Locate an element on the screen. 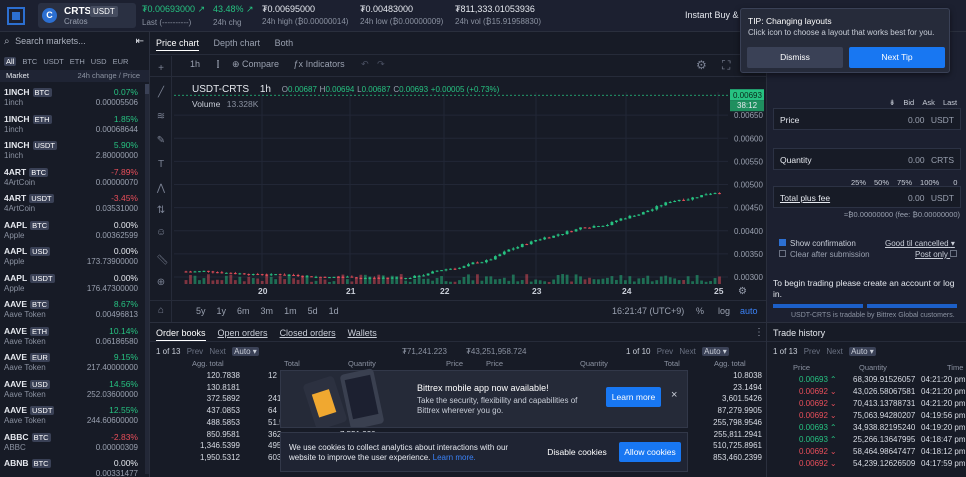 The width and height of the screenshot is (966, 477). market-row: 1INCH ETH 1inch 1.85% 0.00068644 is located at coordinates (71, 124).